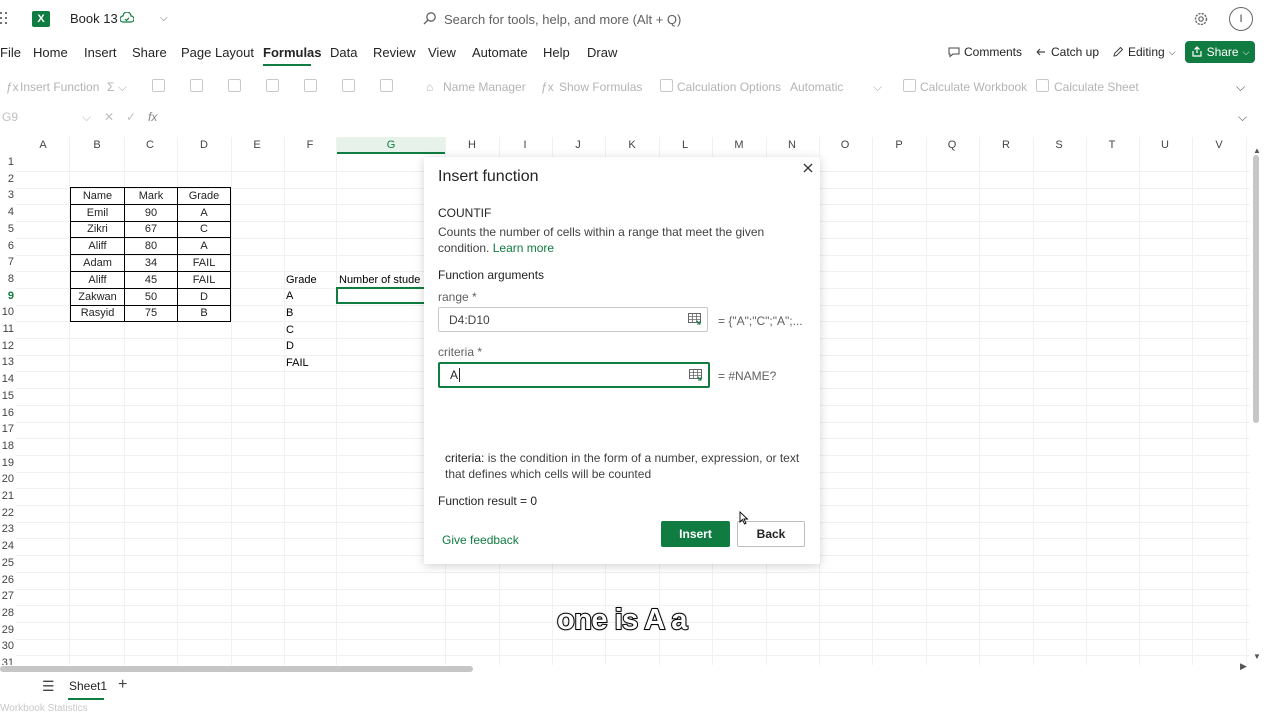 This screenshot has width=1280, height=720. What do you see at coordinates (109, 117) in the screenshot?
I see `cancel-entry-icon: ✕` at bounding box center [109, 117].